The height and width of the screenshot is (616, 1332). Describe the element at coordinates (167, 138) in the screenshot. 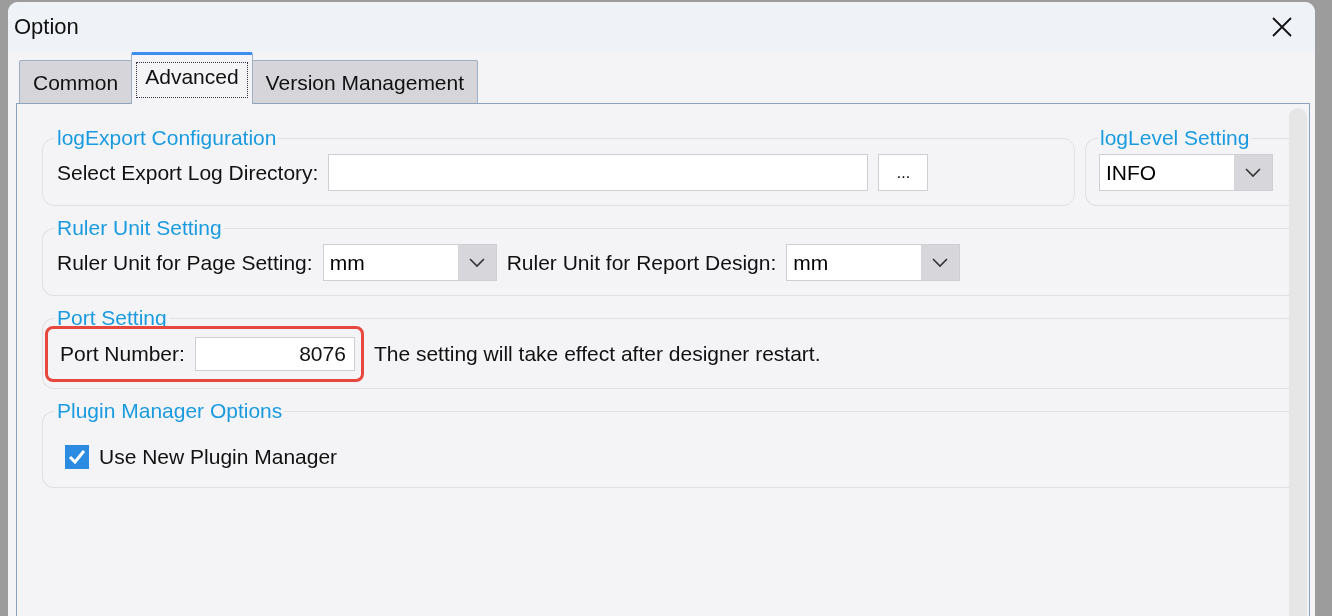

I see `group-title: logExport Configuration` at that location.